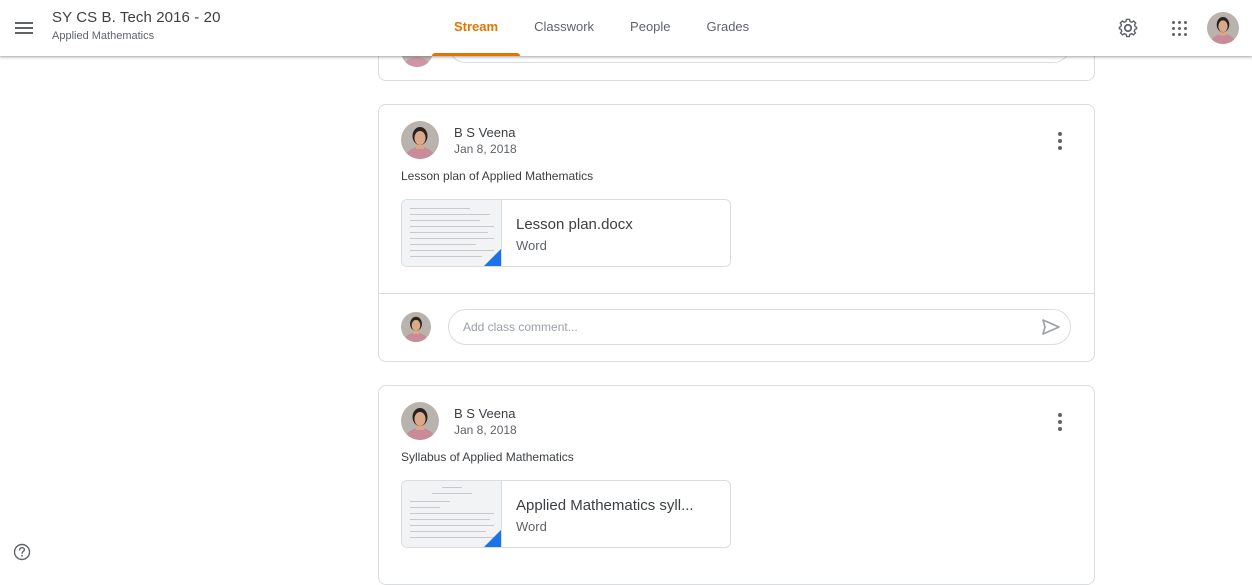 Image resolution: width=1252 pixels, height=585 pixels. I want to click on attachment-card: Lesson plan.docx Word, so click(566, 233).